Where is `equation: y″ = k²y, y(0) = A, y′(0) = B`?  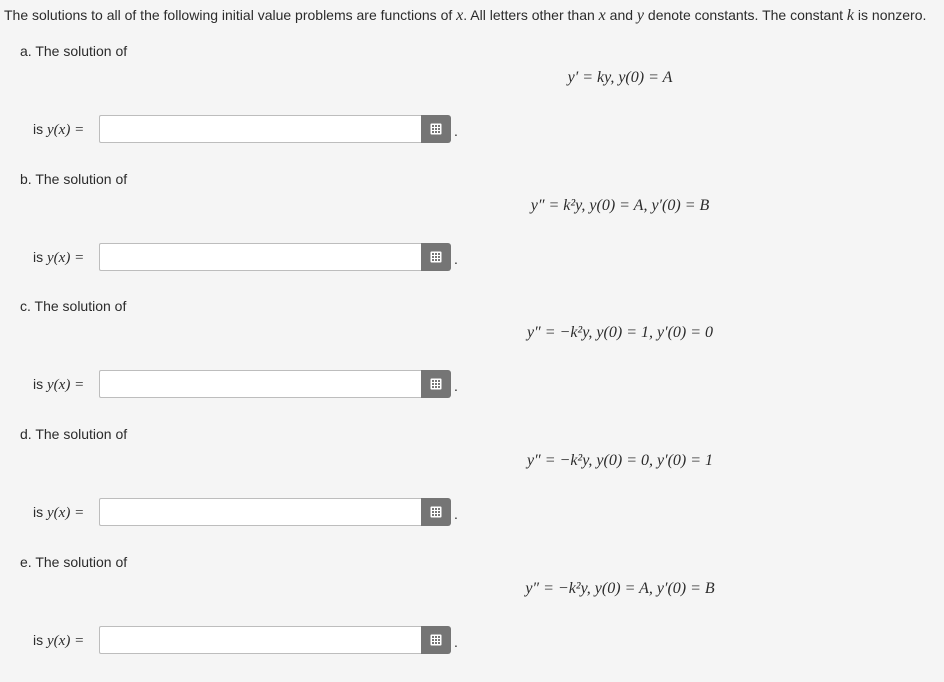 equation: y″ = k²y, y(0) = A, y′(0) = B is located at coordinates (620, 205).